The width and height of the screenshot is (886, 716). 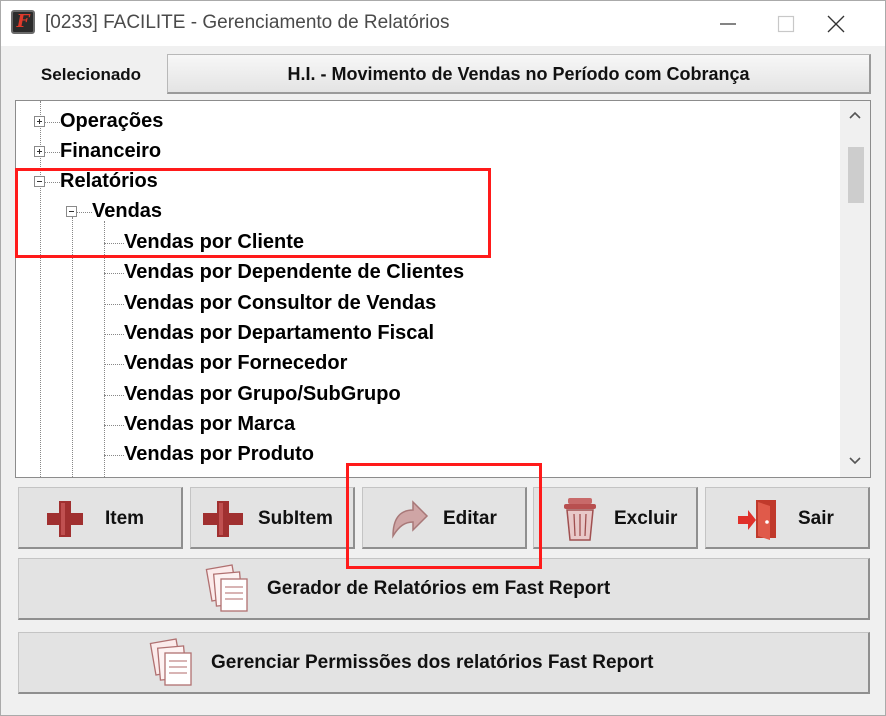 I want to click on tree-leaf-vendas-por-cliente: Vendas por Cliente, so click(x=214, y=242).